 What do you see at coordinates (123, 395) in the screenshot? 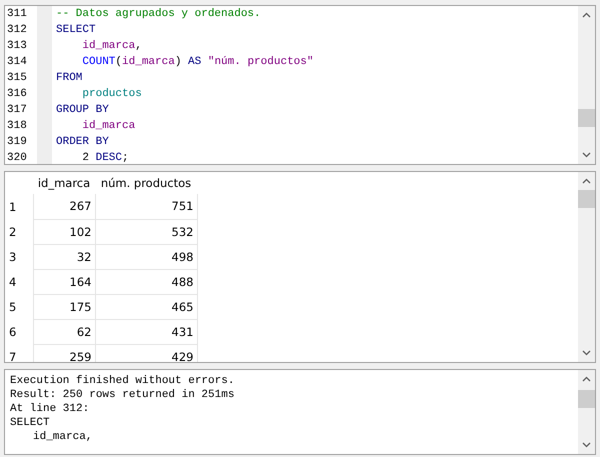
I see `output-line: Result: 250 rows returned in 251ms` at bounding box center [123, 395].